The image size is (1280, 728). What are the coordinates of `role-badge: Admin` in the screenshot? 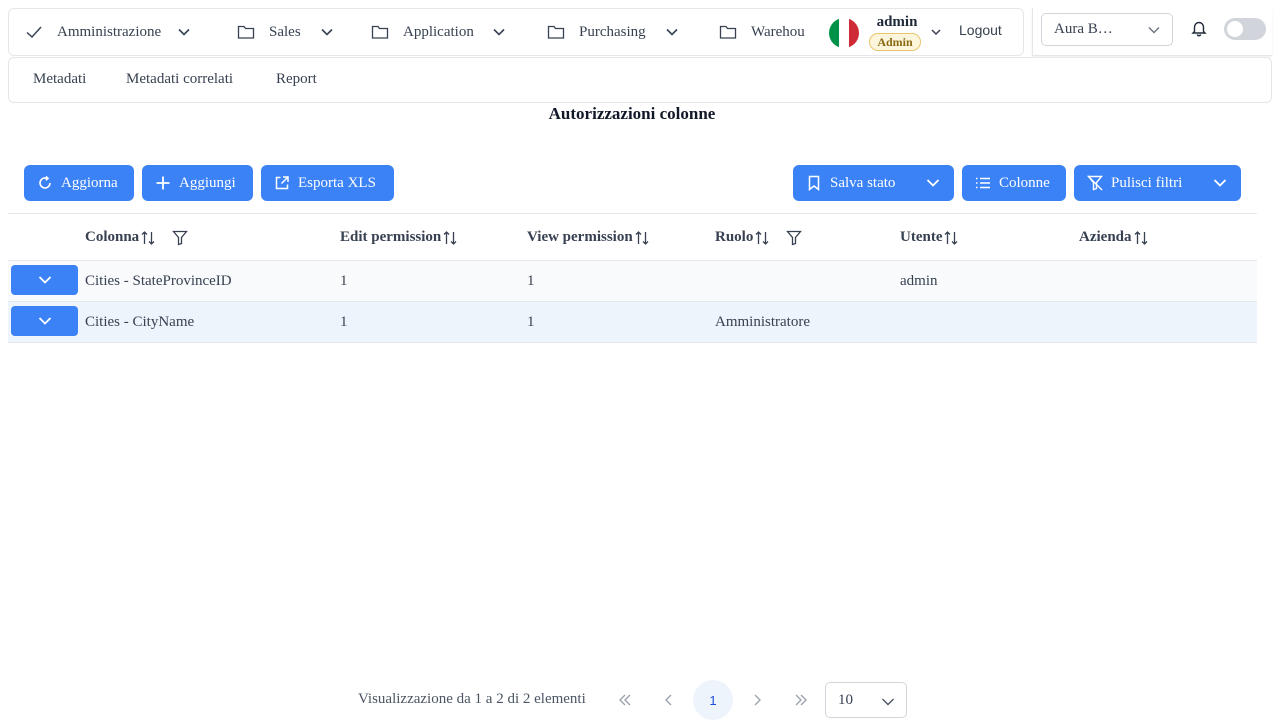 It's located at (895, 42).